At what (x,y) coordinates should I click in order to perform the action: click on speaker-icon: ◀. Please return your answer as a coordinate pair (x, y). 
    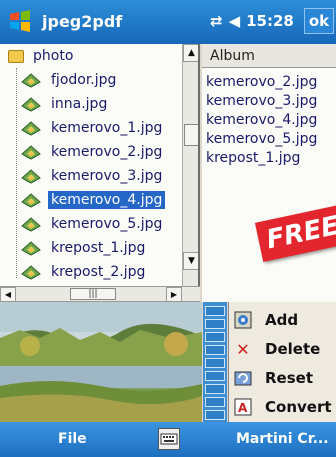
    Looking at the image, I should click on (235, 21).